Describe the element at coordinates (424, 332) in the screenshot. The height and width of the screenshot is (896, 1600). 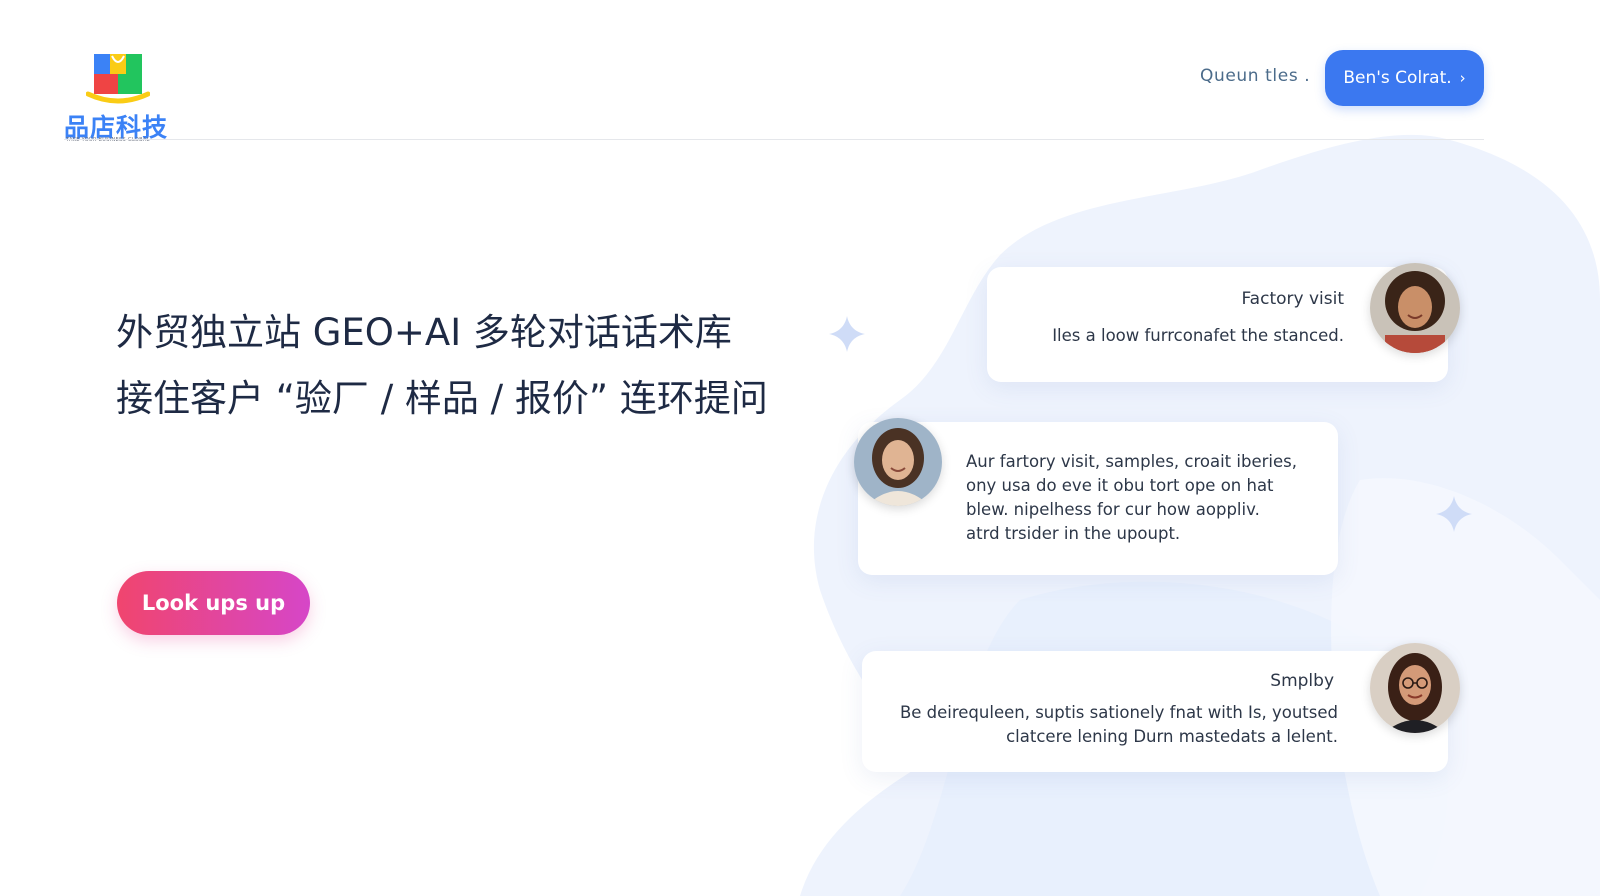
I see `hero-title-line-1: 外贸独立站 GEO+AI 多轮对话话术库` at that location.